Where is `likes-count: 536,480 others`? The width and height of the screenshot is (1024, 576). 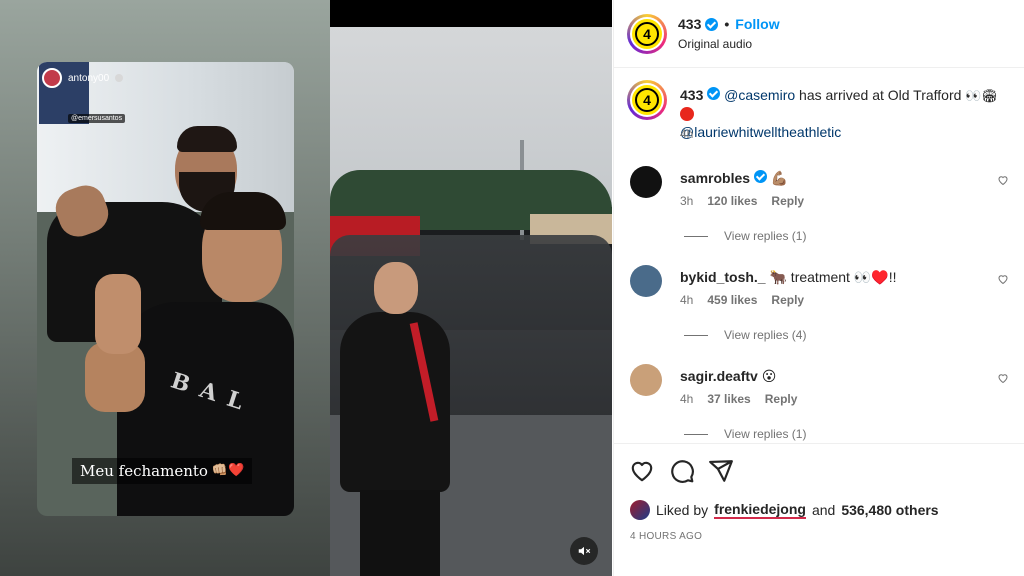
likes-count: 536,480 others is located at coordinates (889, 510).